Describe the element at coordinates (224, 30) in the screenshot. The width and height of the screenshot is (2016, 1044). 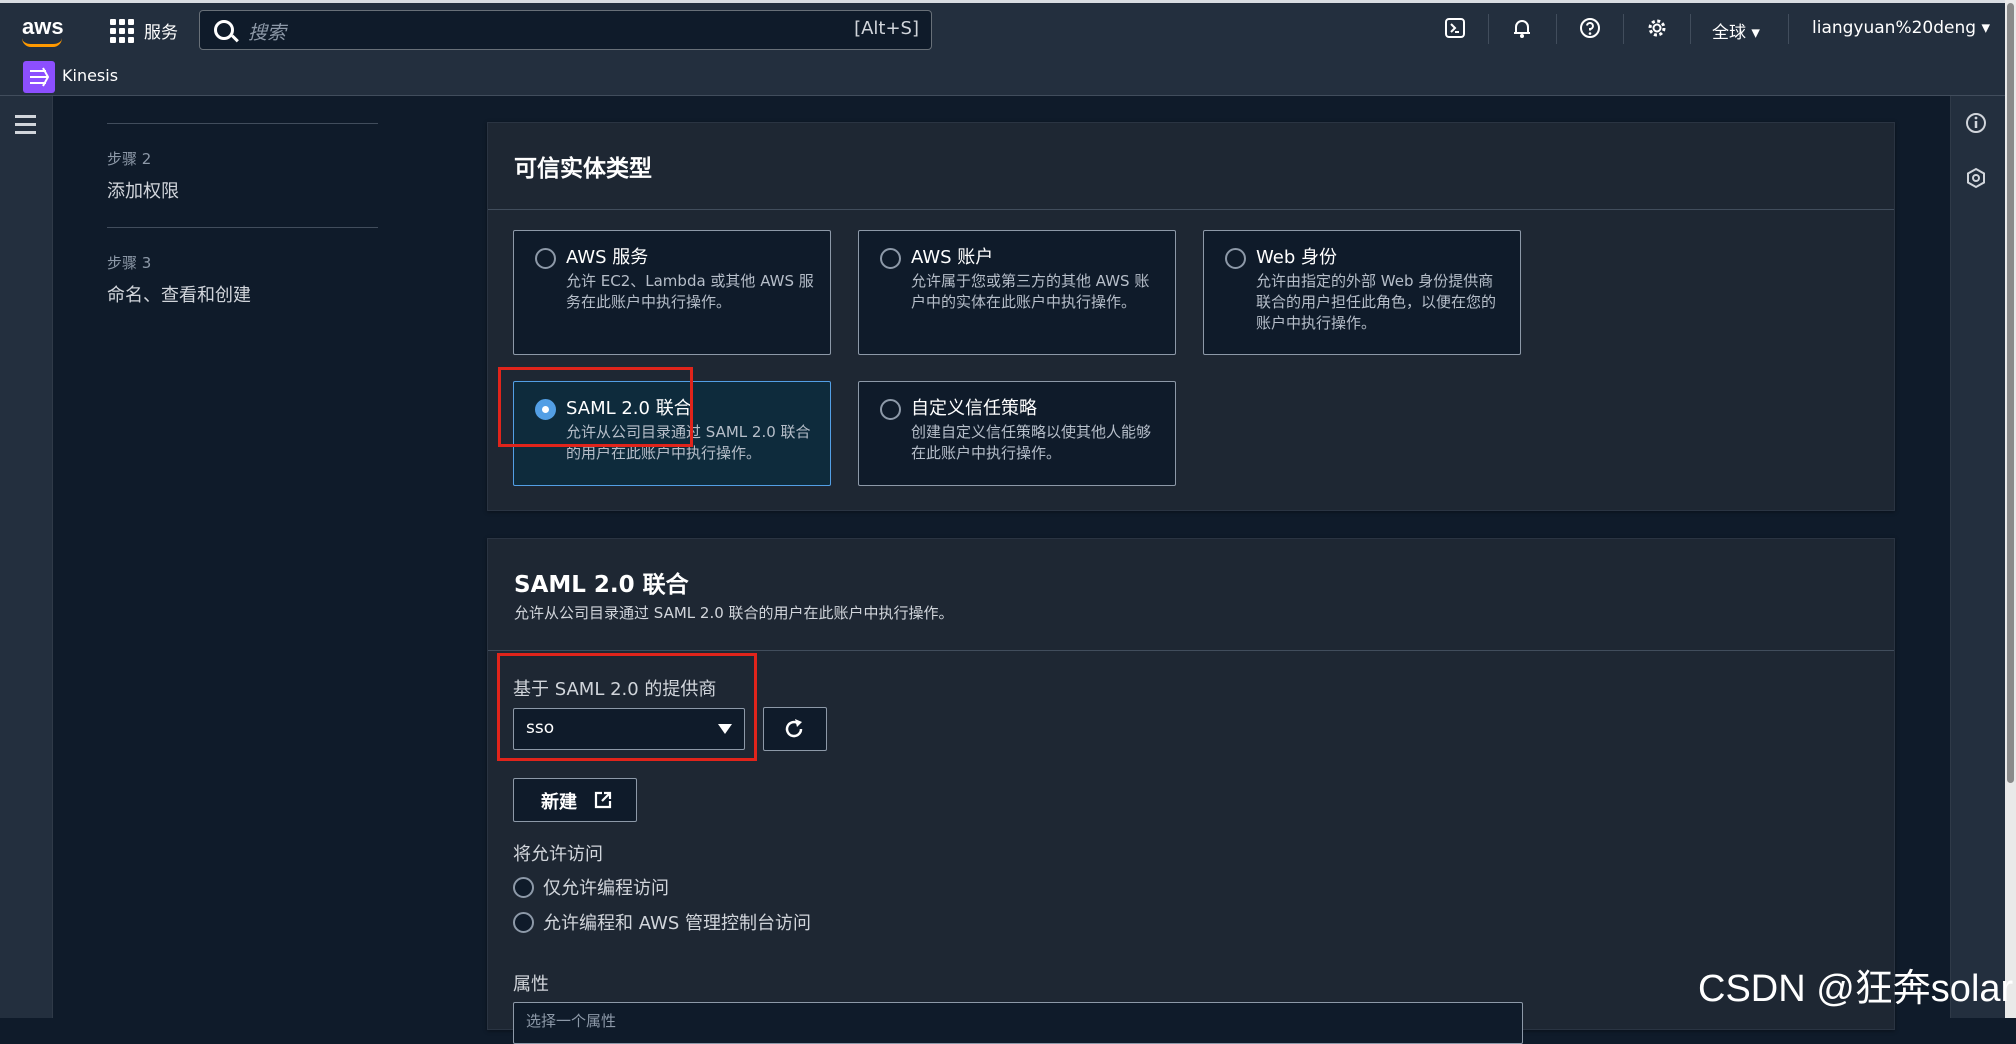
I see `search-icon` at that location.